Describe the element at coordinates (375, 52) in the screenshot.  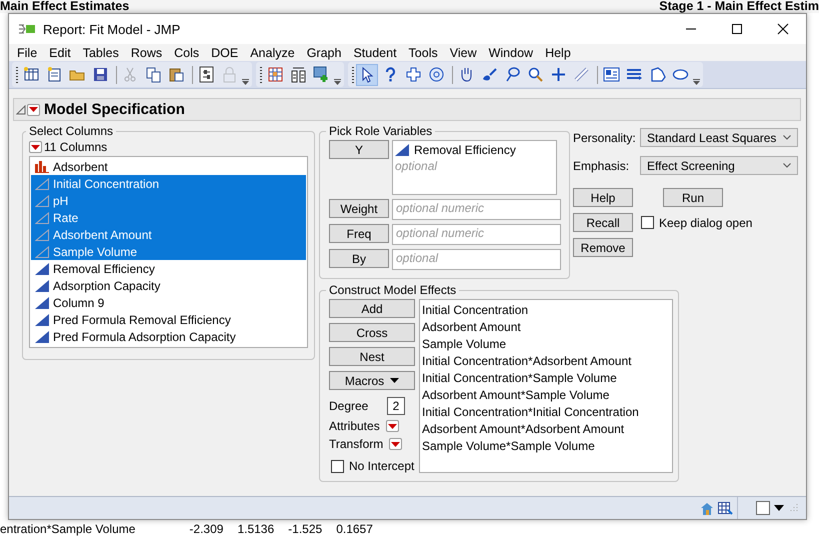
I see `menu-item: Student` at that location.